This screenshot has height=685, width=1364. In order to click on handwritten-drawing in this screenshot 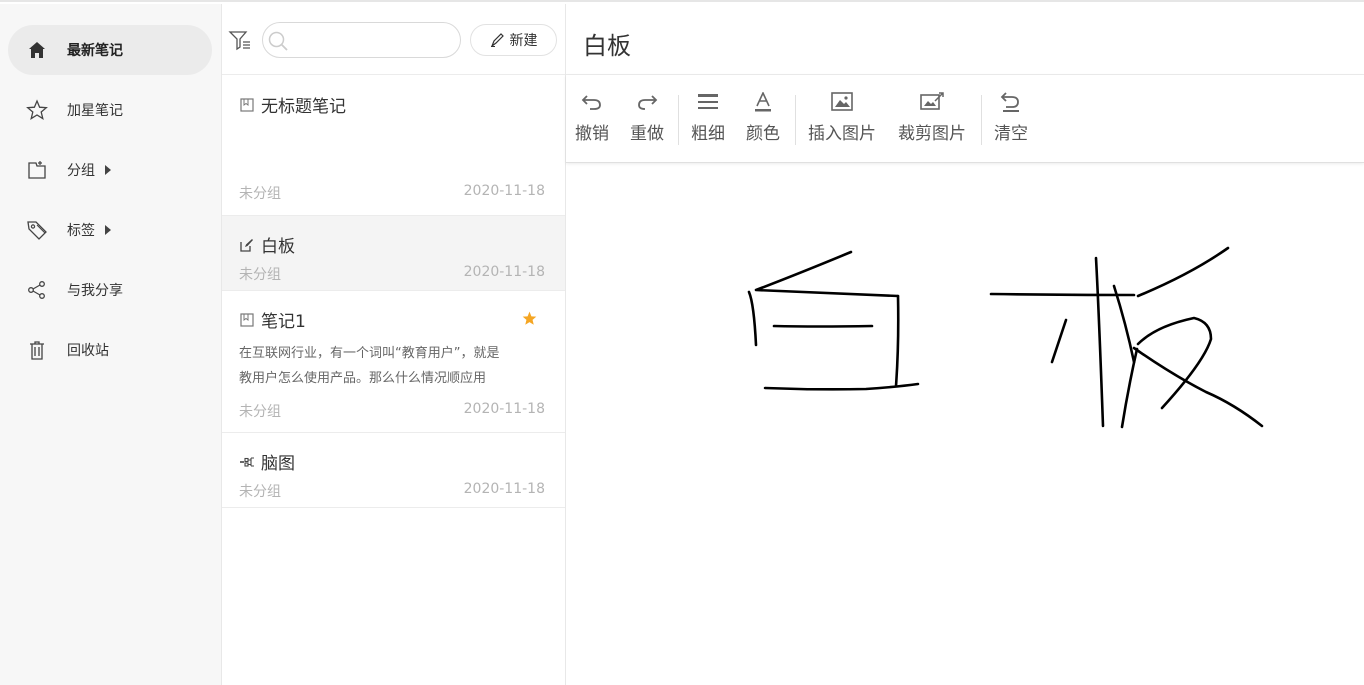, I will do `click(1005, 337)`.